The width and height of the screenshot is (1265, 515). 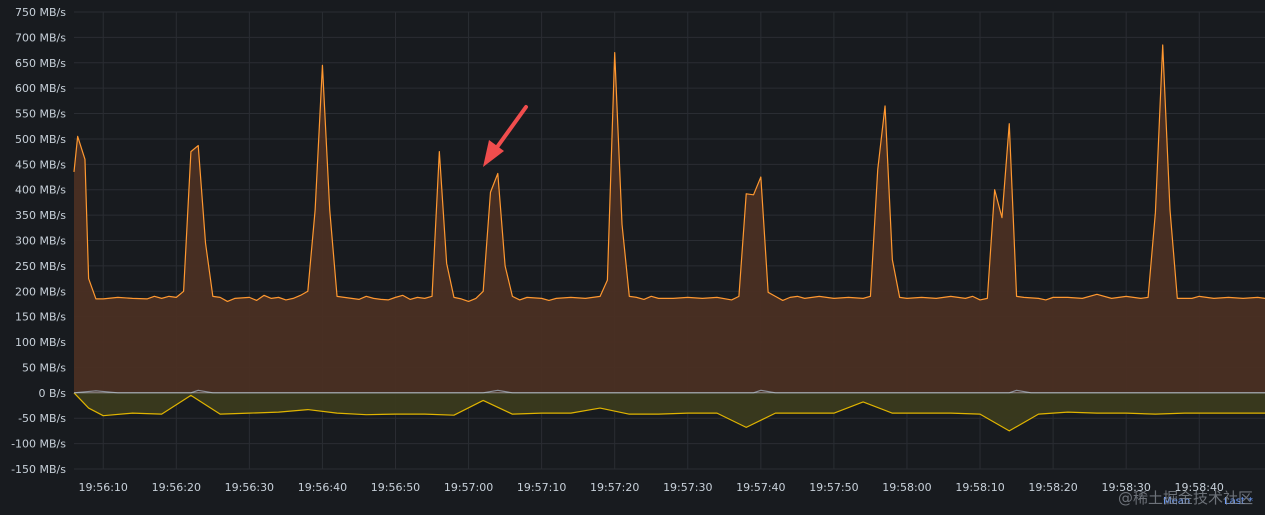 What do you see at coordinates (505, 136) in the screenshot?
I see `annotation-arrow` at bounding box center [505, 136].